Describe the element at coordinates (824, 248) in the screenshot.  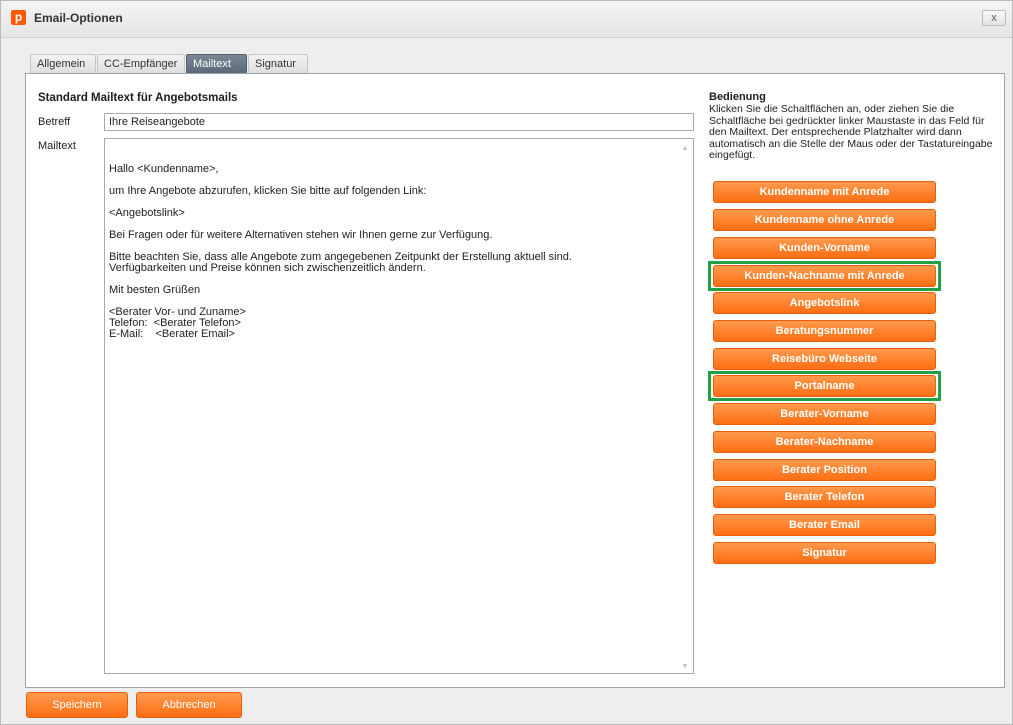
I see `placeholder-button-kunden-vorname: Kunden-Vorname` at that location.